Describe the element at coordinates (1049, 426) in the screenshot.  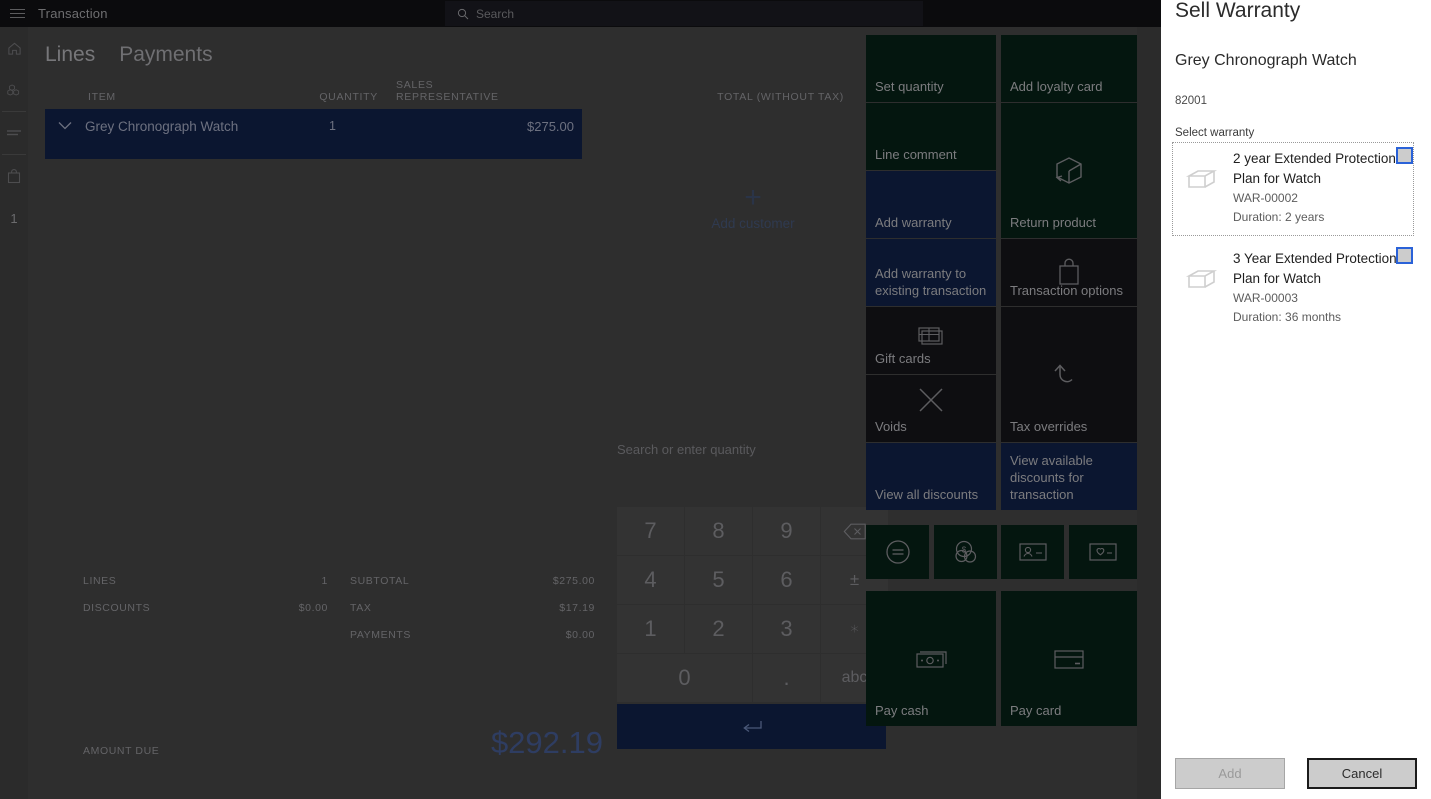
I see `tile-label: Tax overrides` at that location.